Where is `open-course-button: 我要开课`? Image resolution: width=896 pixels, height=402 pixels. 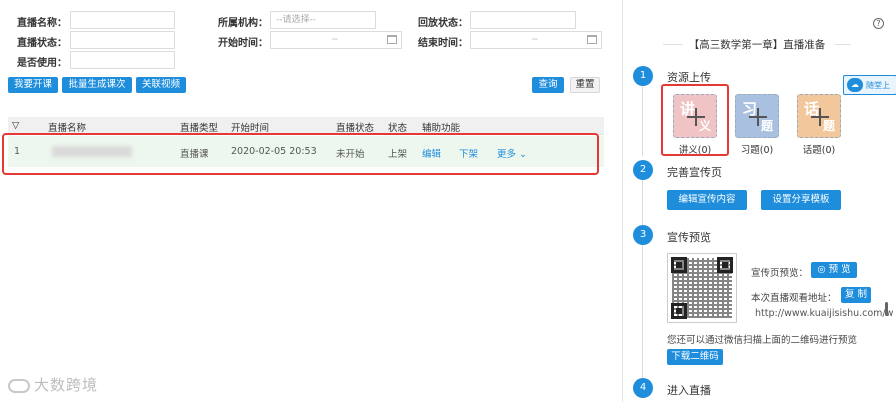 open-course-button: 我要开课 is located at coordinates (33, 85).